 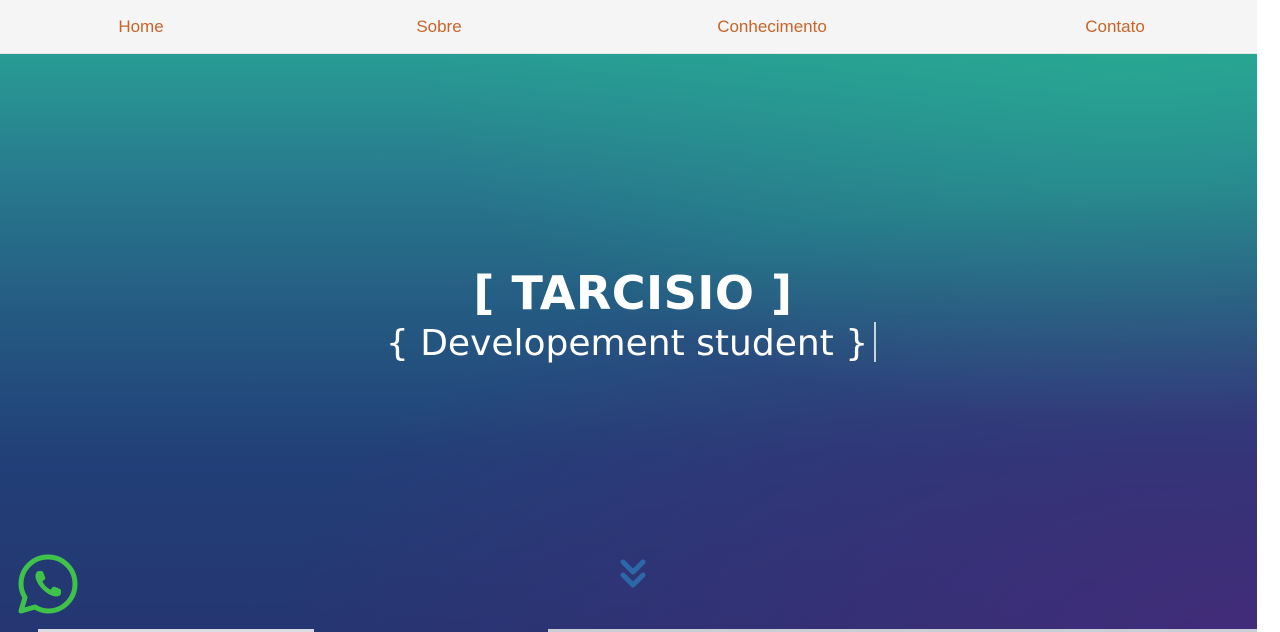 What do you see at coordinates (633, 293) in the screenshot?
I see `hero-title: [ TARCISIO ]` at bounding box center [633, 293].